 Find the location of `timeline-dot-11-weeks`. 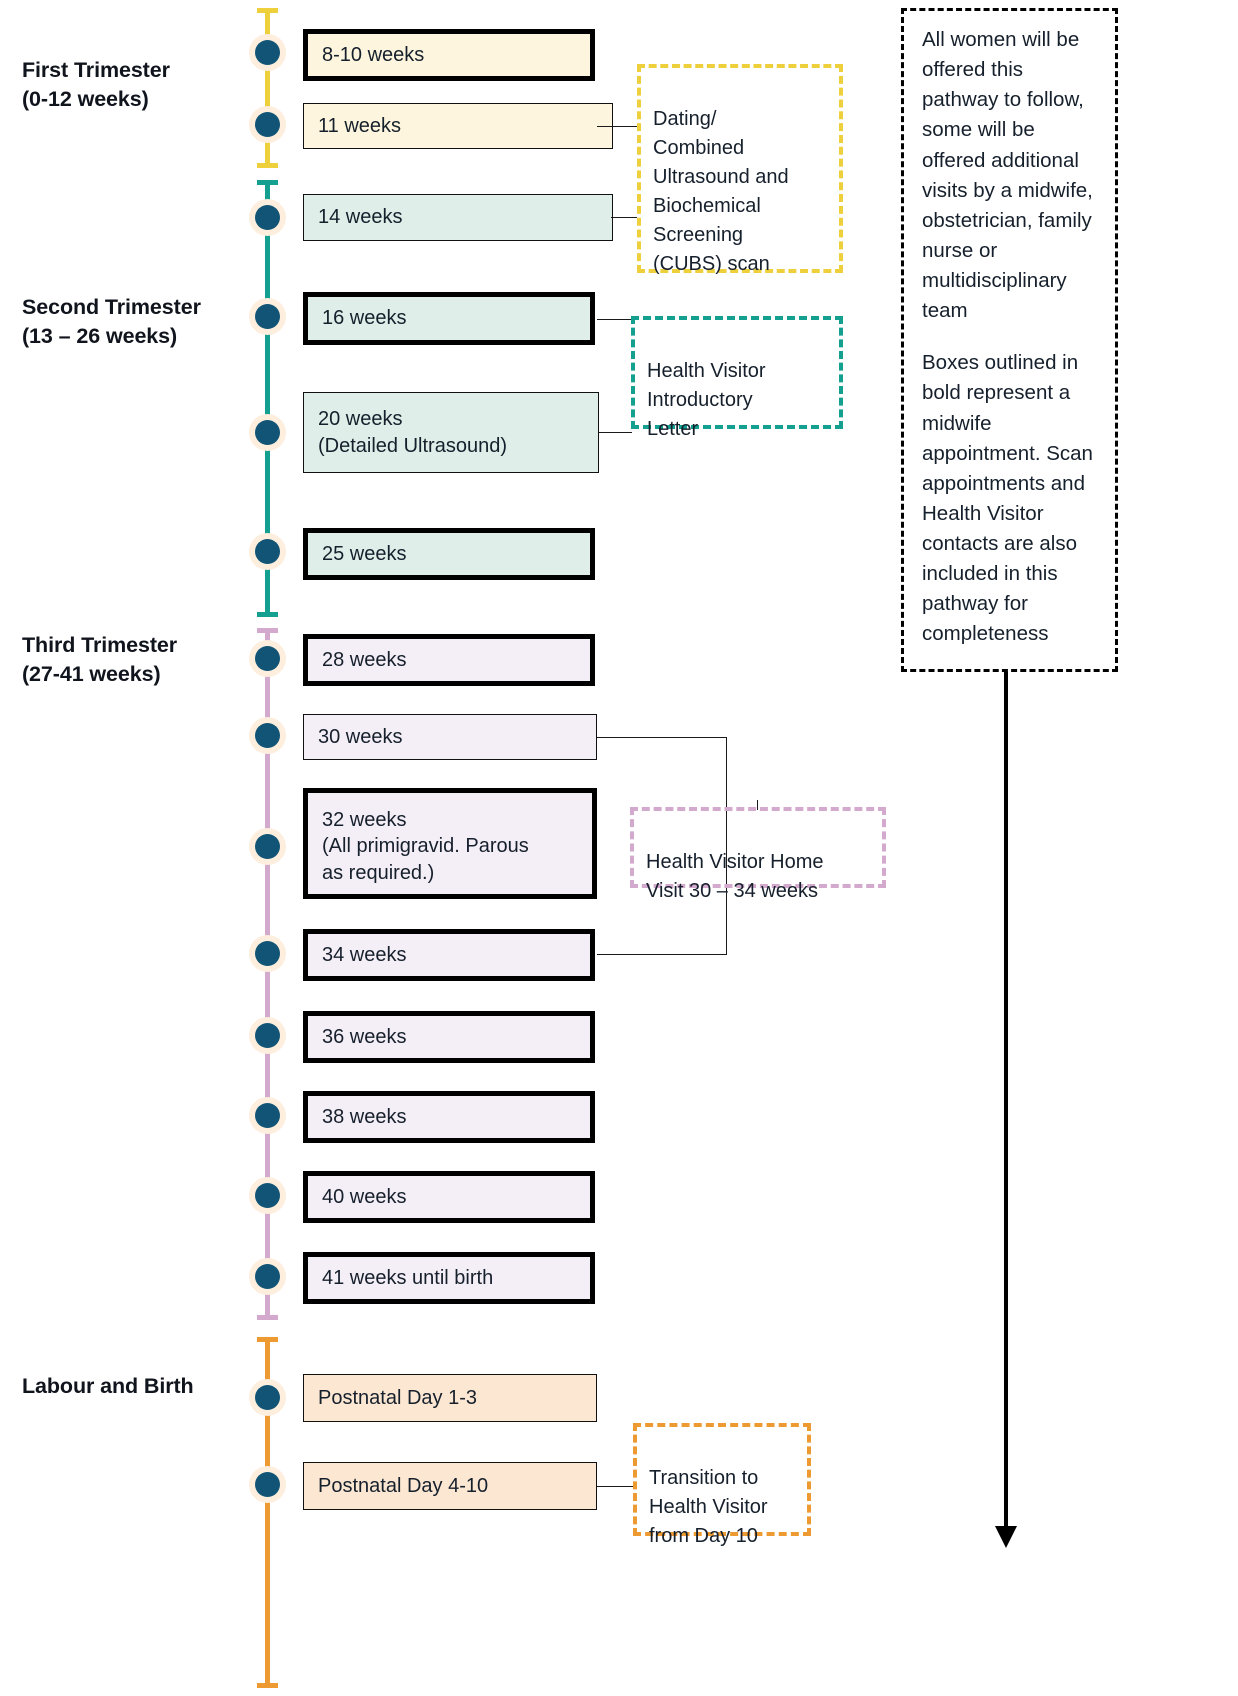

timeline-dot-11-weeks is located at coordinates (267, 124).